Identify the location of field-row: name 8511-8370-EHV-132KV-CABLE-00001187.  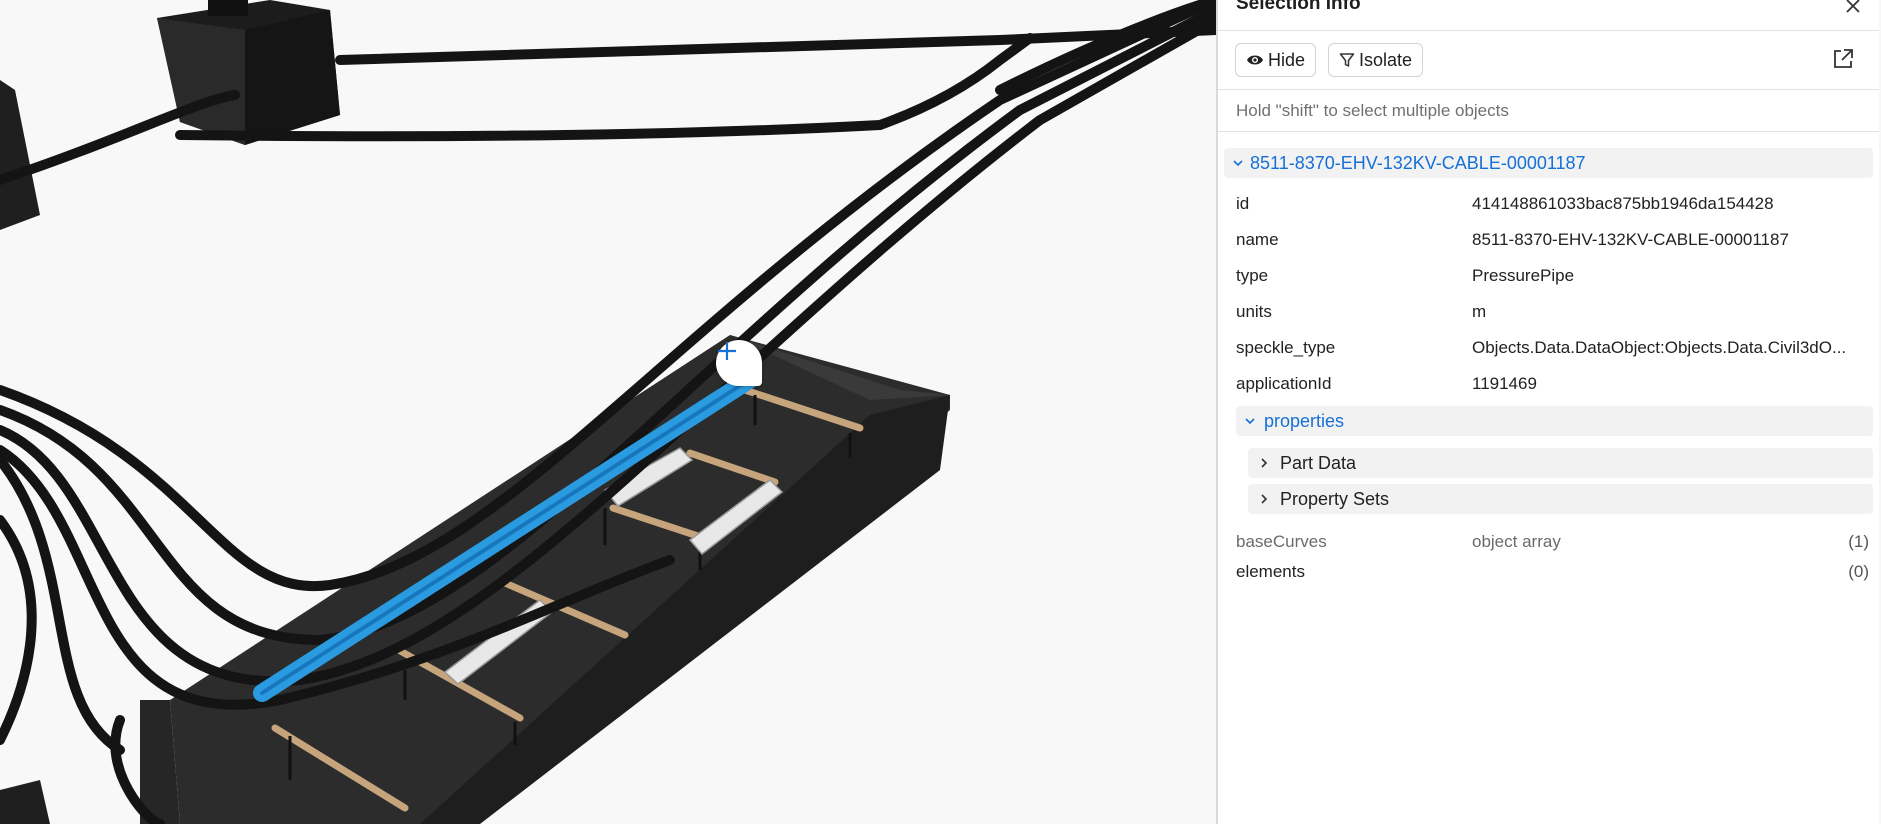
(1552, 244).